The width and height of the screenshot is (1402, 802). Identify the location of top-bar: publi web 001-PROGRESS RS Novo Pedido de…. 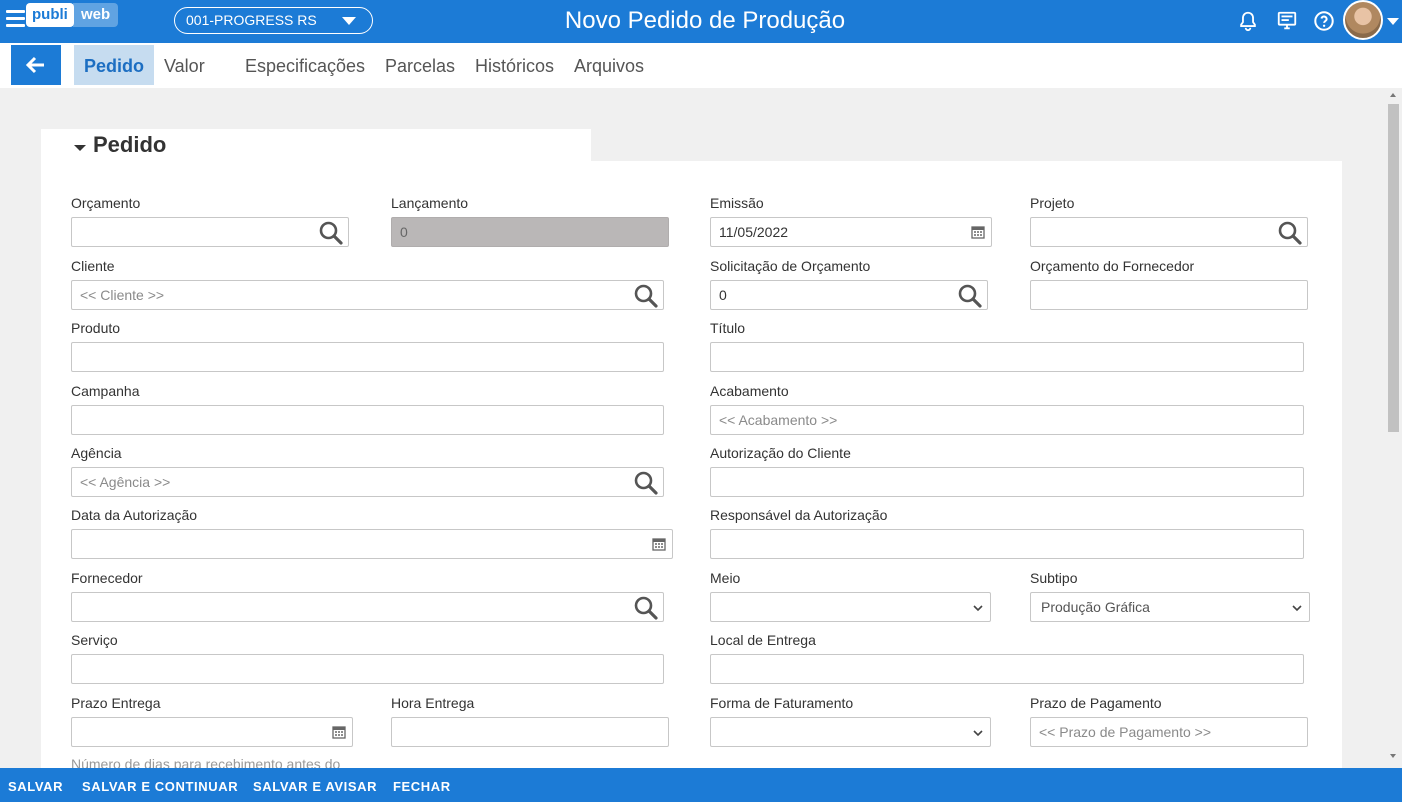
(701, 21).